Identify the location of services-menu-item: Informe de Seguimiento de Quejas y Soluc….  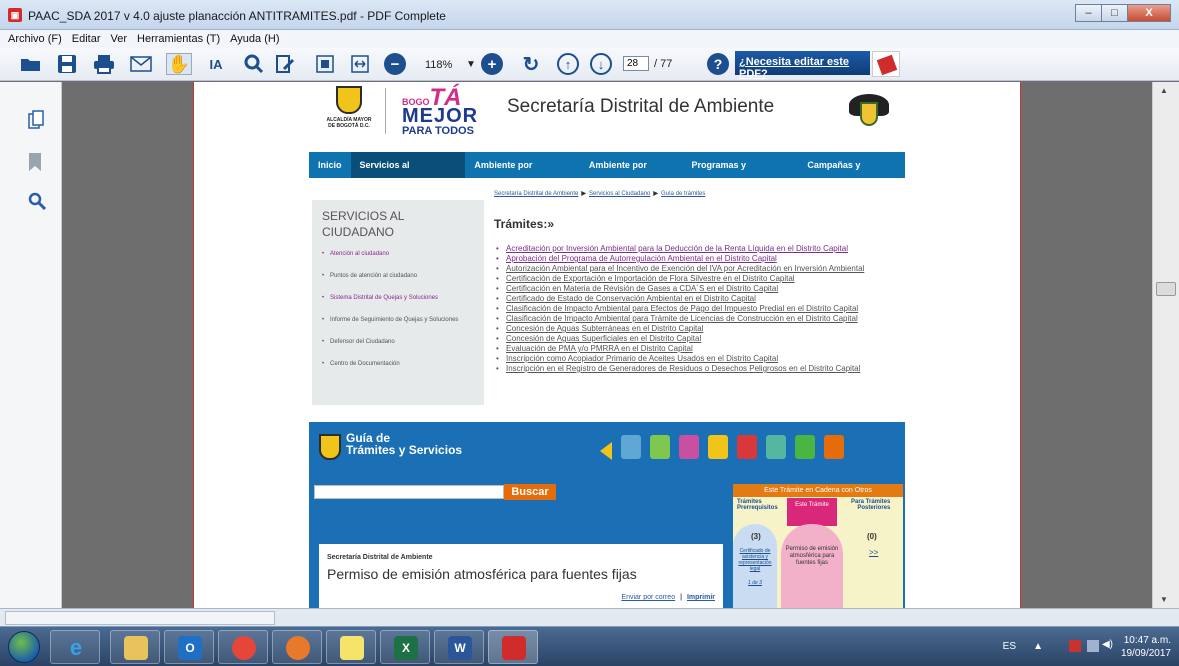
(399, 320).